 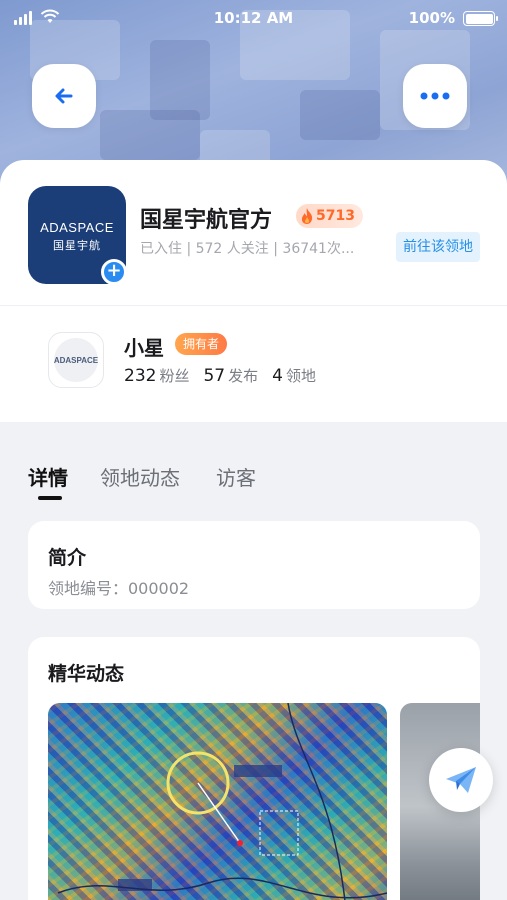 What do you see at coordinates (119, 588) in the screenshot?
I see `intro-subtitle: 领地编号：000002` at bounding box center [119, 588].